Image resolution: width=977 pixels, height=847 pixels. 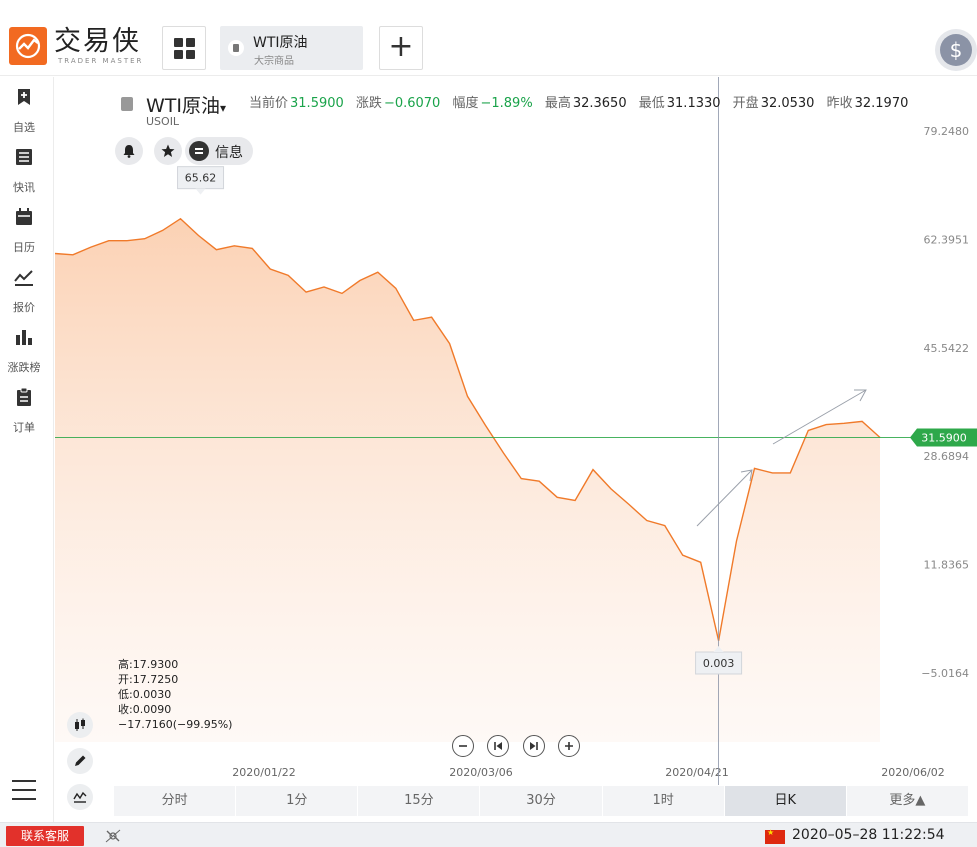 What do you see at coordinates (480, 772) in the screenshot?
I see `x-tick-label: 2020/03/06` at bounding box center [480, 772].